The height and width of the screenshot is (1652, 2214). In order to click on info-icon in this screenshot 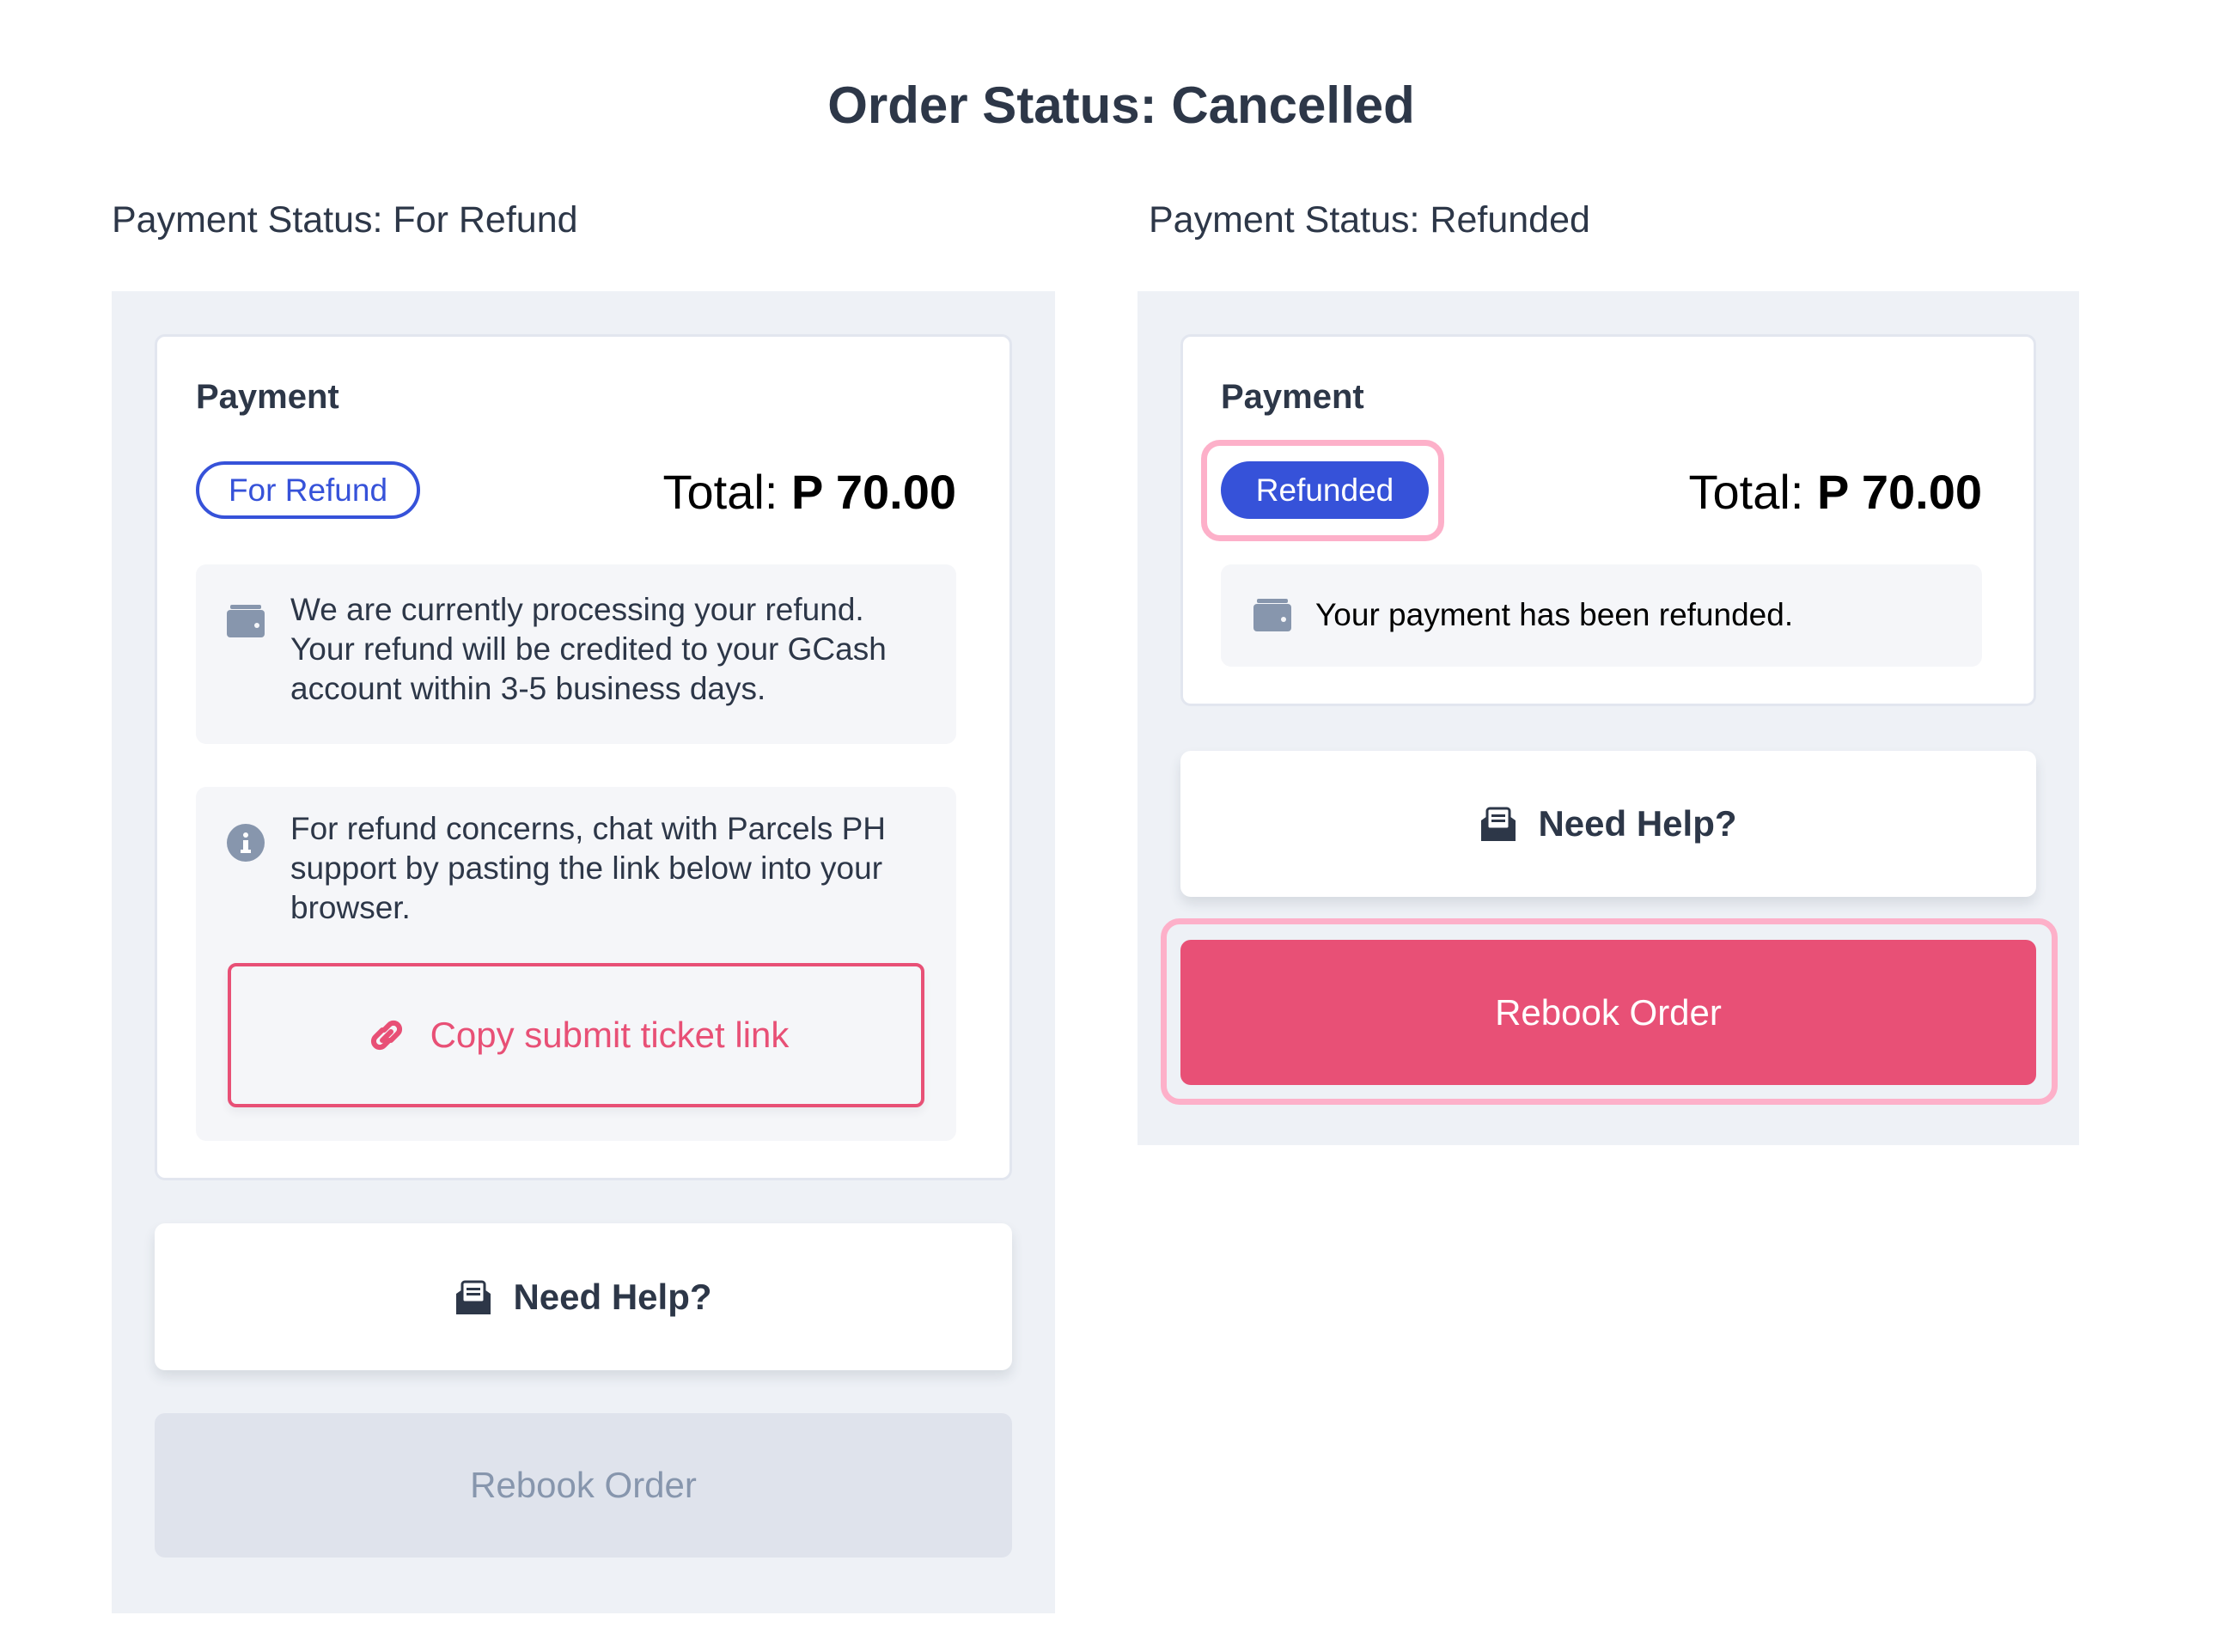, I will do `click(246, 843)`.